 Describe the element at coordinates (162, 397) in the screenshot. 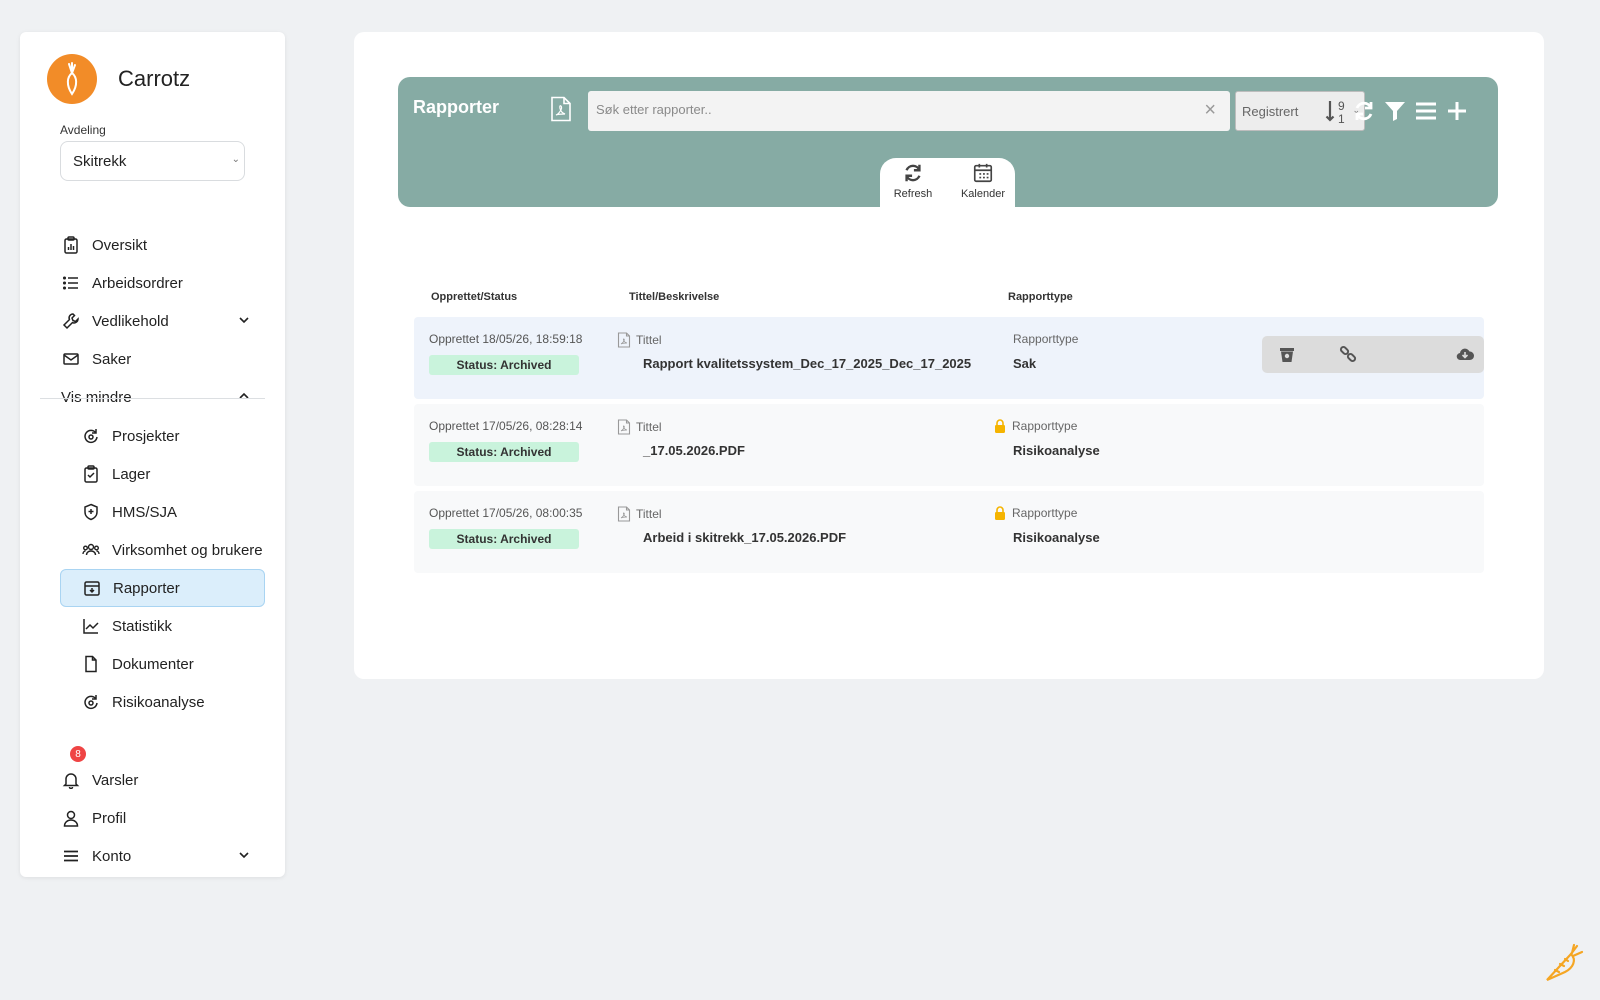

I see `nav-item-vis-mindre: Vis mindre` at that location.